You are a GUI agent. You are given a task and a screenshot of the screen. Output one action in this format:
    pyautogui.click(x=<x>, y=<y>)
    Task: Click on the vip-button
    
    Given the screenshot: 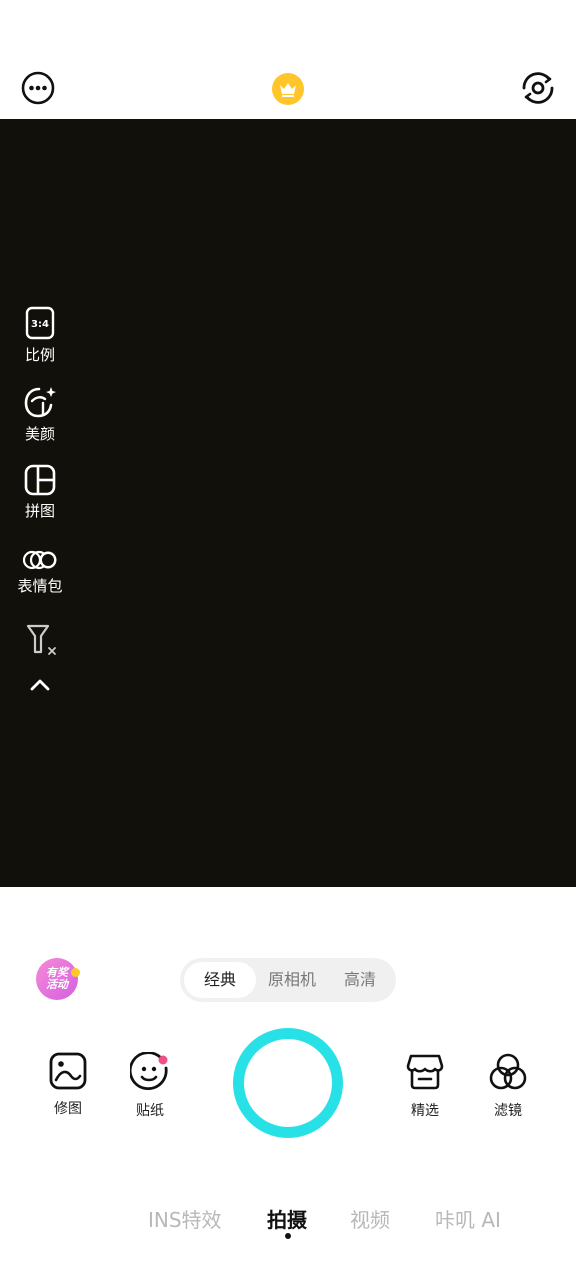 What is the action you would take?
    pyautogui.click(x=288, y=89)
    